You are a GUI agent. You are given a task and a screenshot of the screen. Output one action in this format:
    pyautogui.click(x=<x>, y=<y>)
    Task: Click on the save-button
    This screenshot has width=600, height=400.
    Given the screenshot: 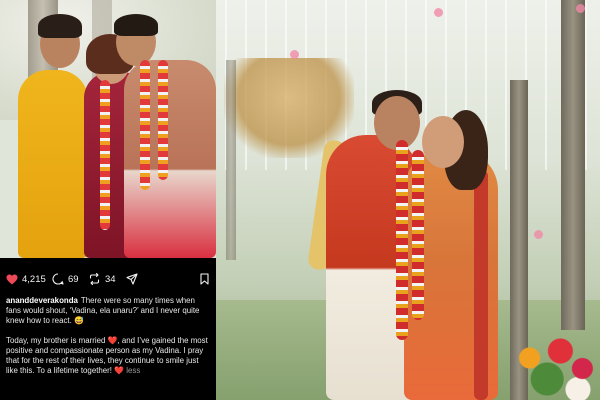 What is the action you would take?
    pyautogui.click(x=204, y=279)
    